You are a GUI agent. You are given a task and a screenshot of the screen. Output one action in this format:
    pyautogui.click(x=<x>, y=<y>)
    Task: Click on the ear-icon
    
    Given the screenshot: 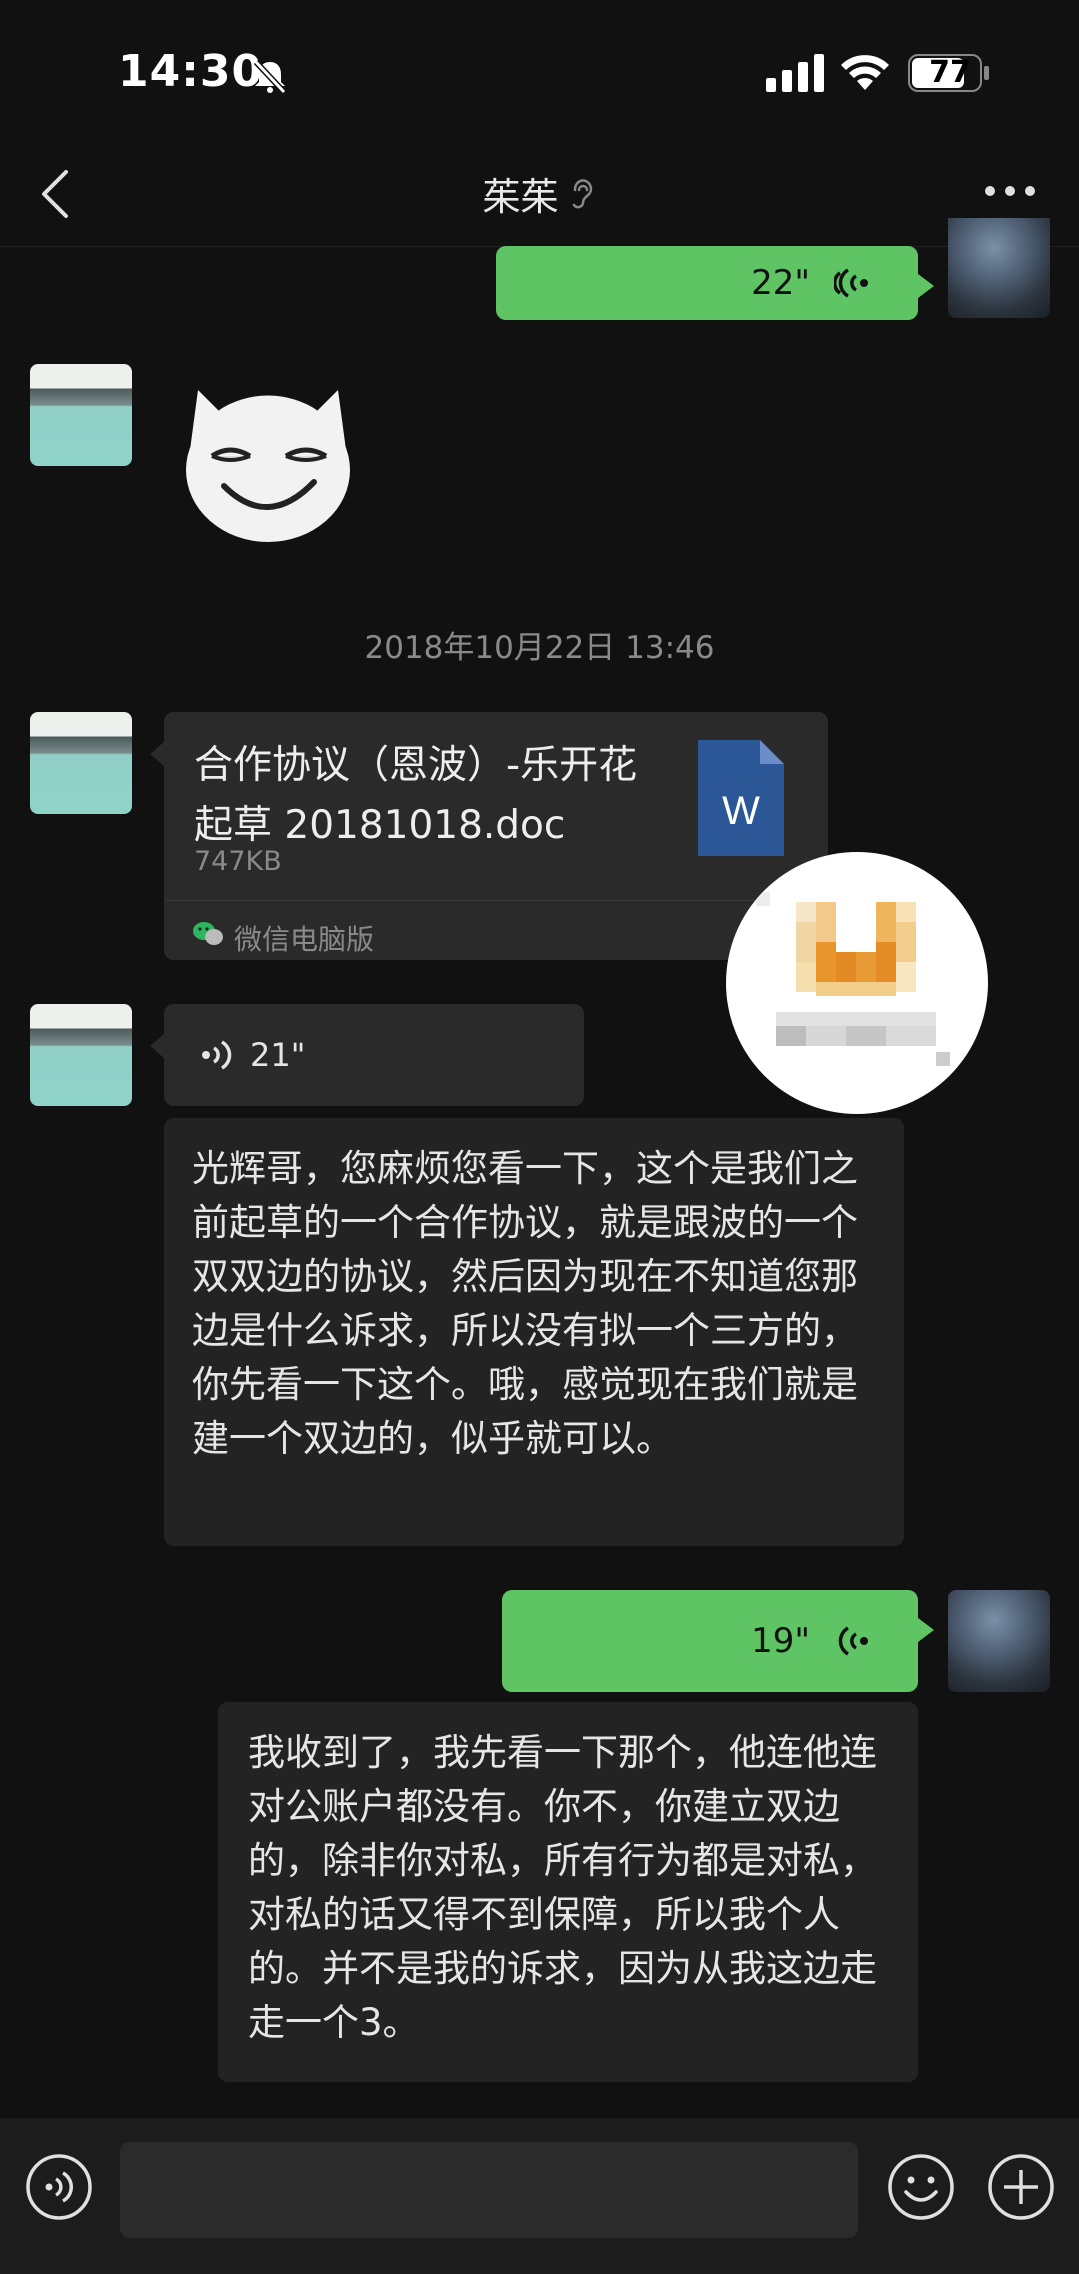 What is the action you would take?
    pyautogui.click(x=582, y=193)
    